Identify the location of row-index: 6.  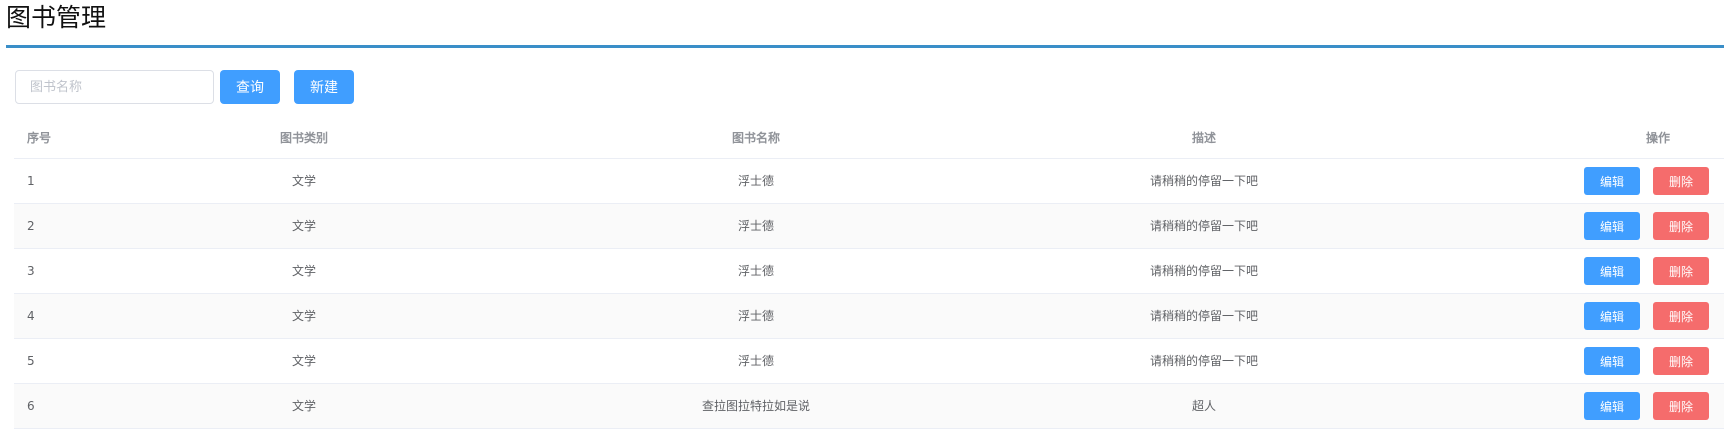
(31, 406).